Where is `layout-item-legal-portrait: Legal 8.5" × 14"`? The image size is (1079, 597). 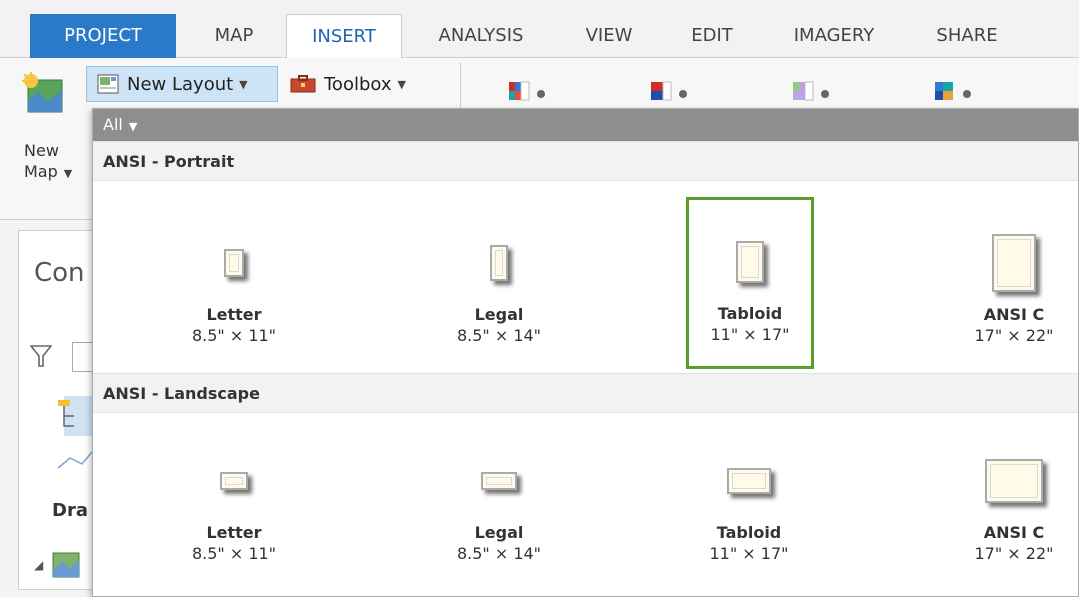
layout-item-legal-portrait: Legal 8.5" × 14" is located at coordinates (499, 283).